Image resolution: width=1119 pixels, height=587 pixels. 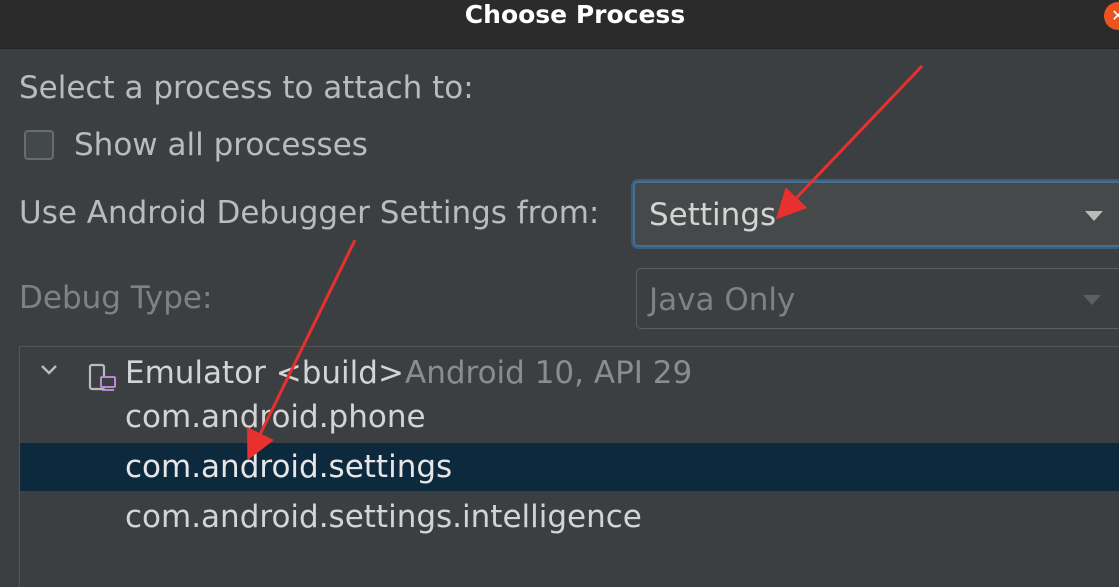 I want to click on device-name: Emulator <build>, so click(x=264, y=373).